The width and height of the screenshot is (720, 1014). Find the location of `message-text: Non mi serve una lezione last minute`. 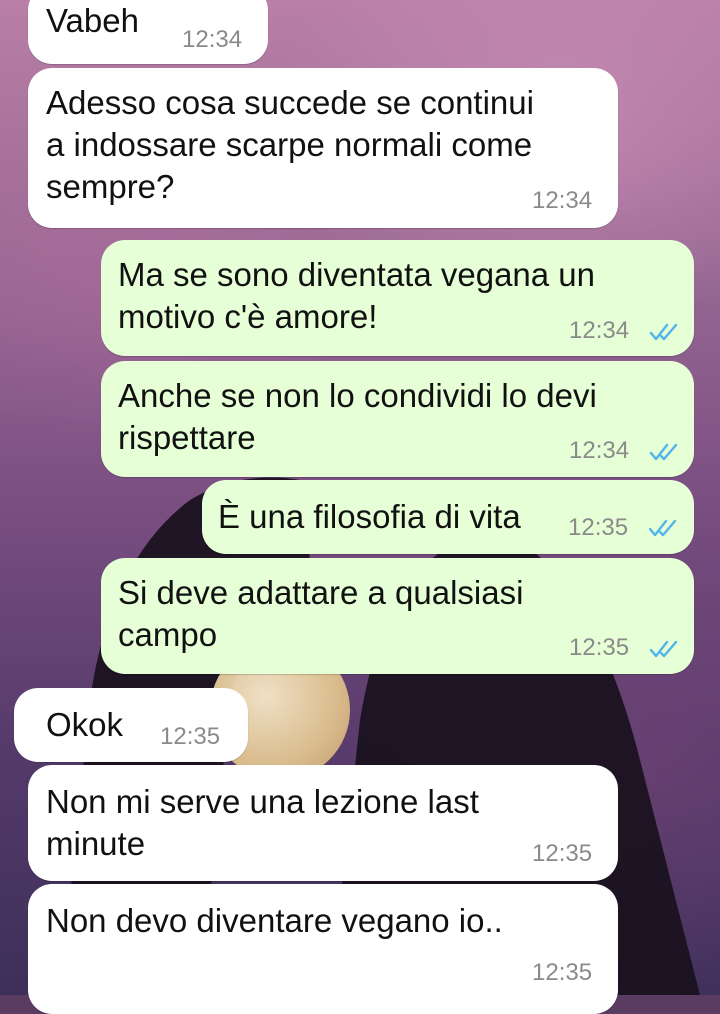

message-text: Non mi serve una lezione last minute is located at coordinates (262, 822).